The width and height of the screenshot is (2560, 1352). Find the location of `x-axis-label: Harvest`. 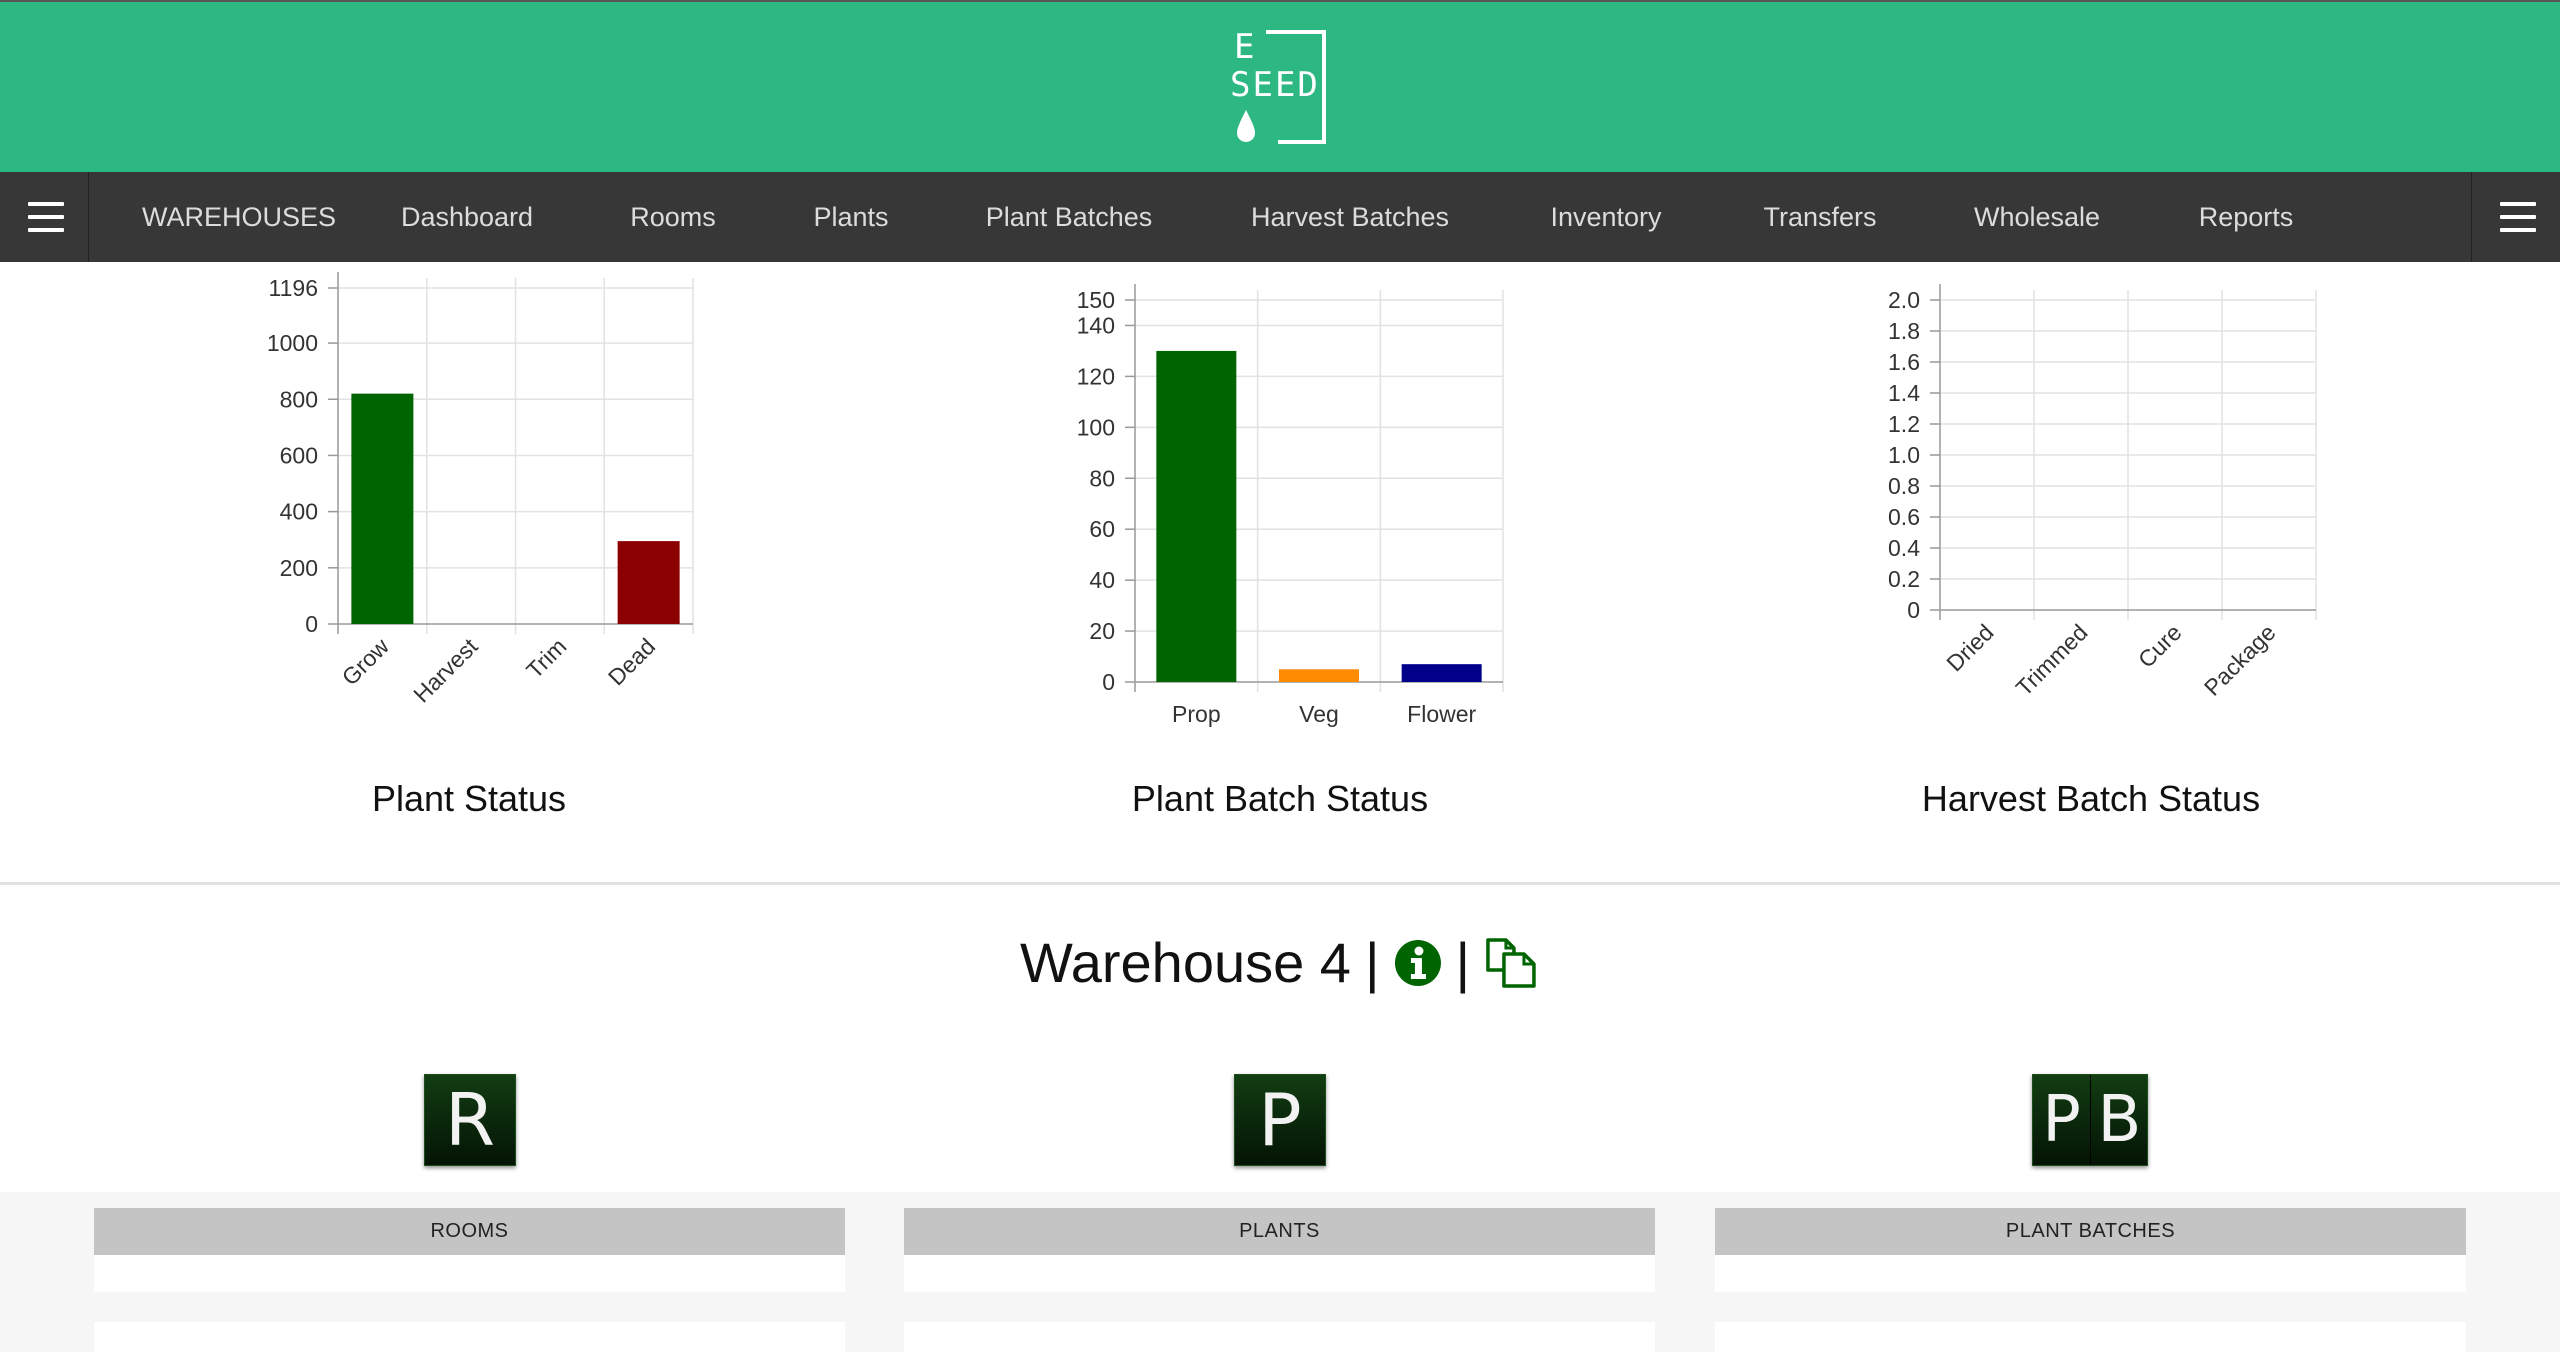

x-axis-label: Harvest is located at coordinates (445, 670).